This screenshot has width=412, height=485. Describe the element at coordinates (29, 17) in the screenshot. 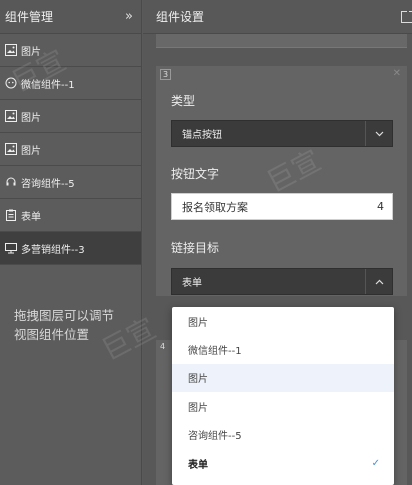

I see `sidebar-title: 组件管理` at that location.